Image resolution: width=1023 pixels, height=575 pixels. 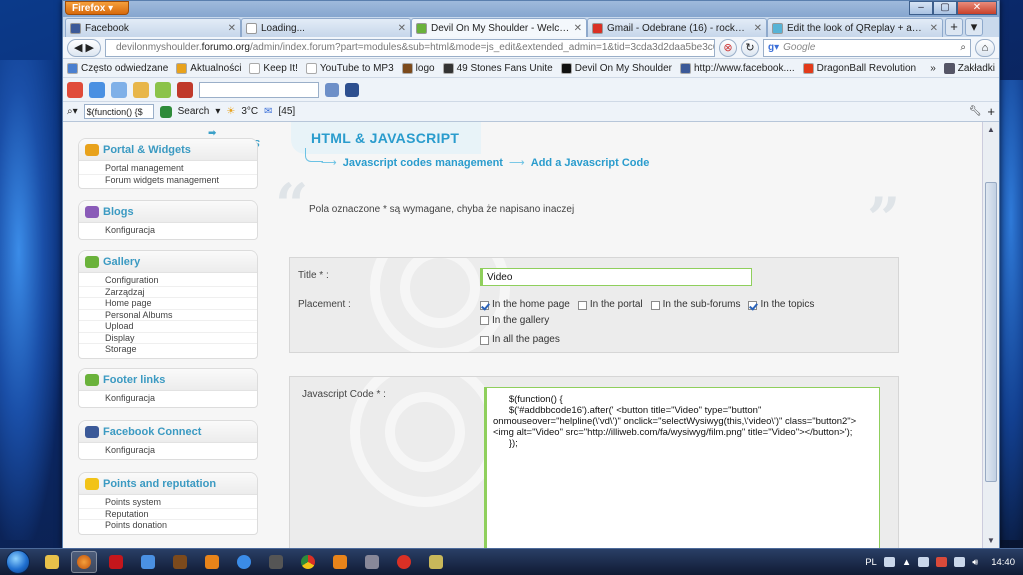 What do you see at coordinates (84, 47) in the screenshot?
I see `back-button: ◀ ▶` at bounding box center [84, 47].